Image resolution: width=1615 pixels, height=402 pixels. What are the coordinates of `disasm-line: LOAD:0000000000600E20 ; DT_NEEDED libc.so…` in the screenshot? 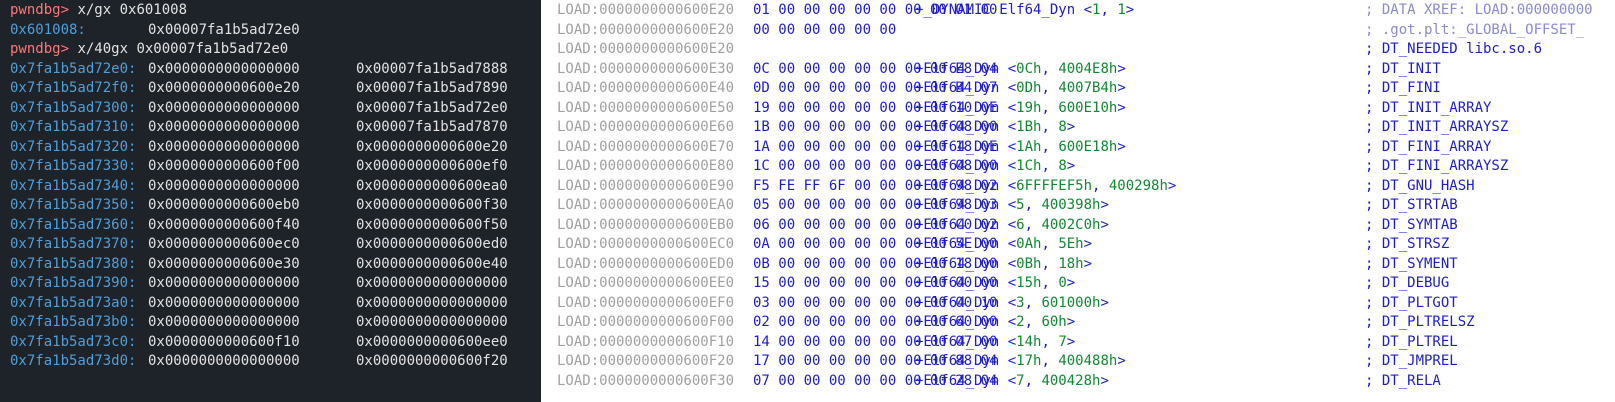 It's located at (1078, 49).